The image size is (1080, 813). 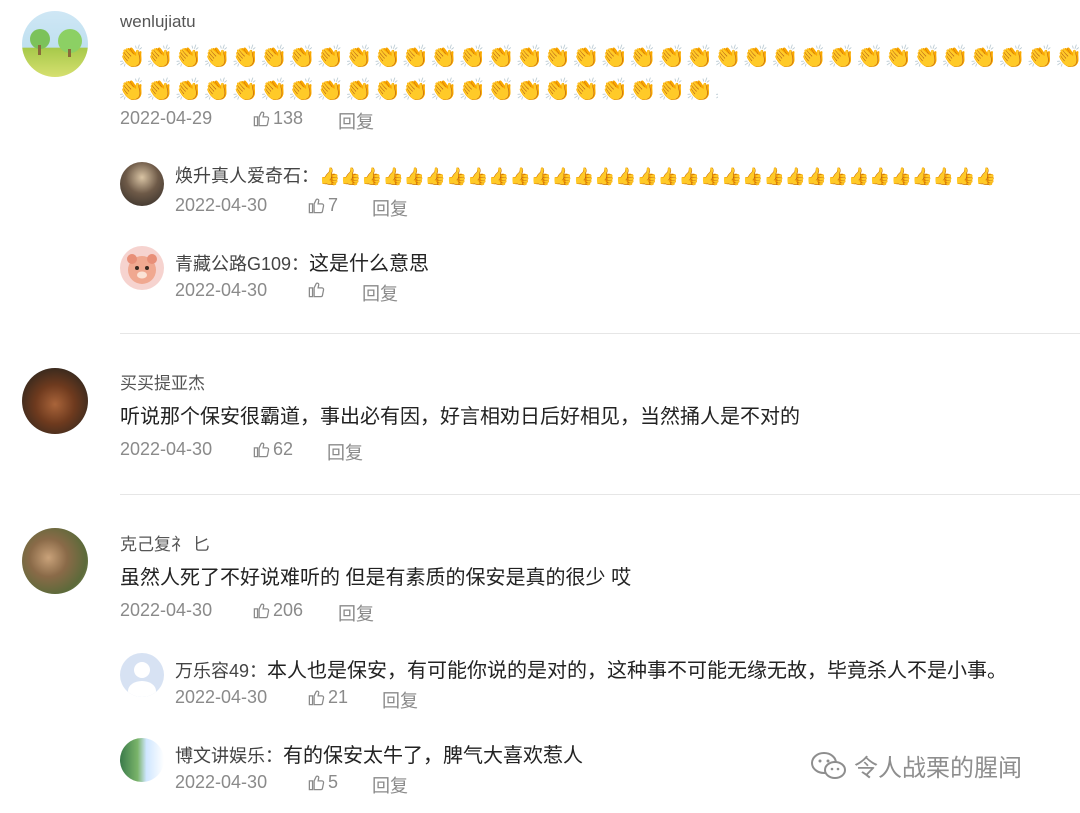 What do you see at coordinates (288, 610) in the screenshot?
I see `like-count: 206` at bounding box center [288, 610].